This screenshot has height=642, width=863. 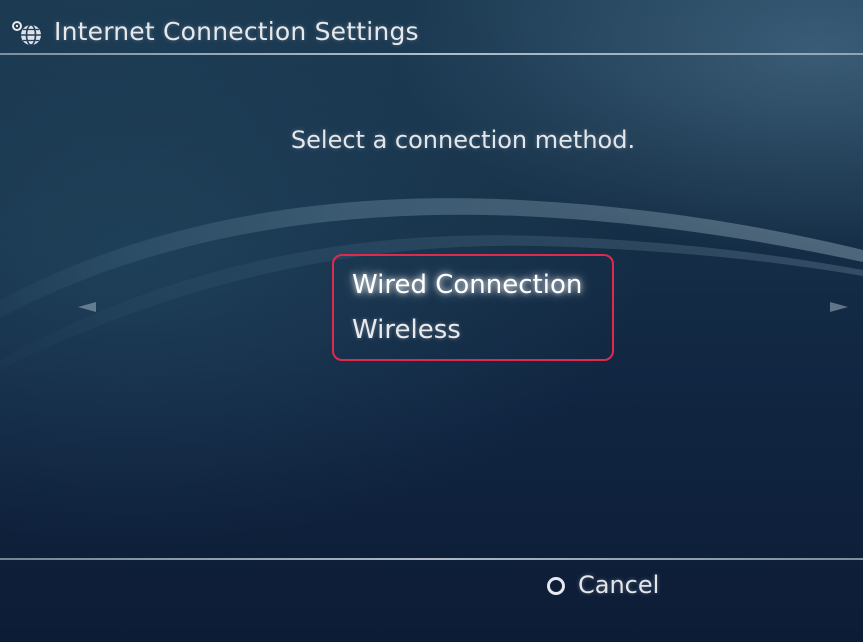 What do you see at coordinates (467, 285) in the screenshot?
I see `option-wired-connection: Wired Connection` at bounding box center [467, 285].